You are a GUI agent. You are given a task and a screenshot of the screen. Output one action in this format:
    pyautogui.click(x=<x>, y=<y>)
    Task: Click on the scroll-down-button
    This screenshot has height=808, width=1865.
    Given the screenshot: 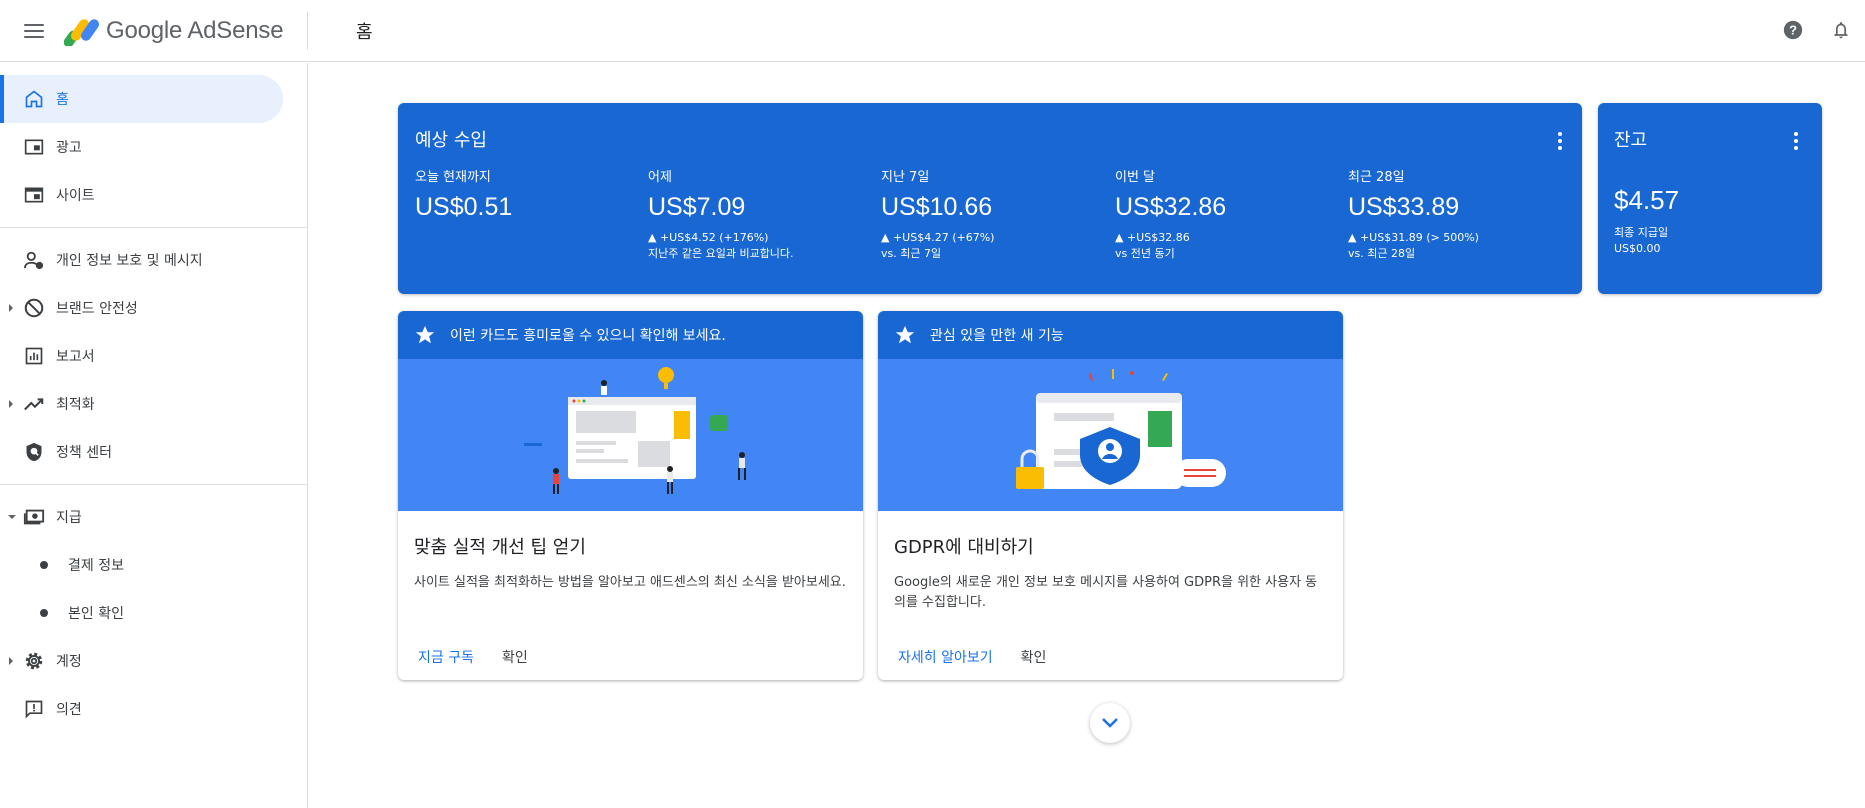 What is the action you would take?
    pyautogui.click(x=1110, y=723)
    